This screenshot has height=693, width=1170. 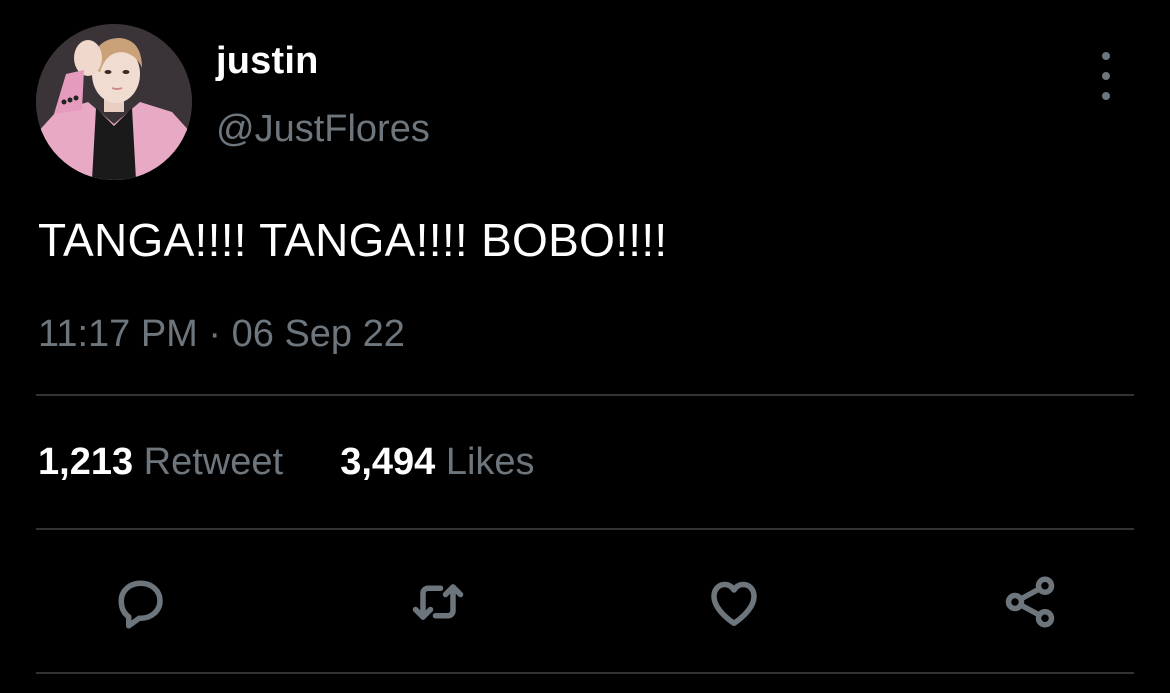 What do you see at coordinates (318, 334) in the screenshot?
I see `tweet-date: 06 Sep 22` at bounding box center [318, 334].